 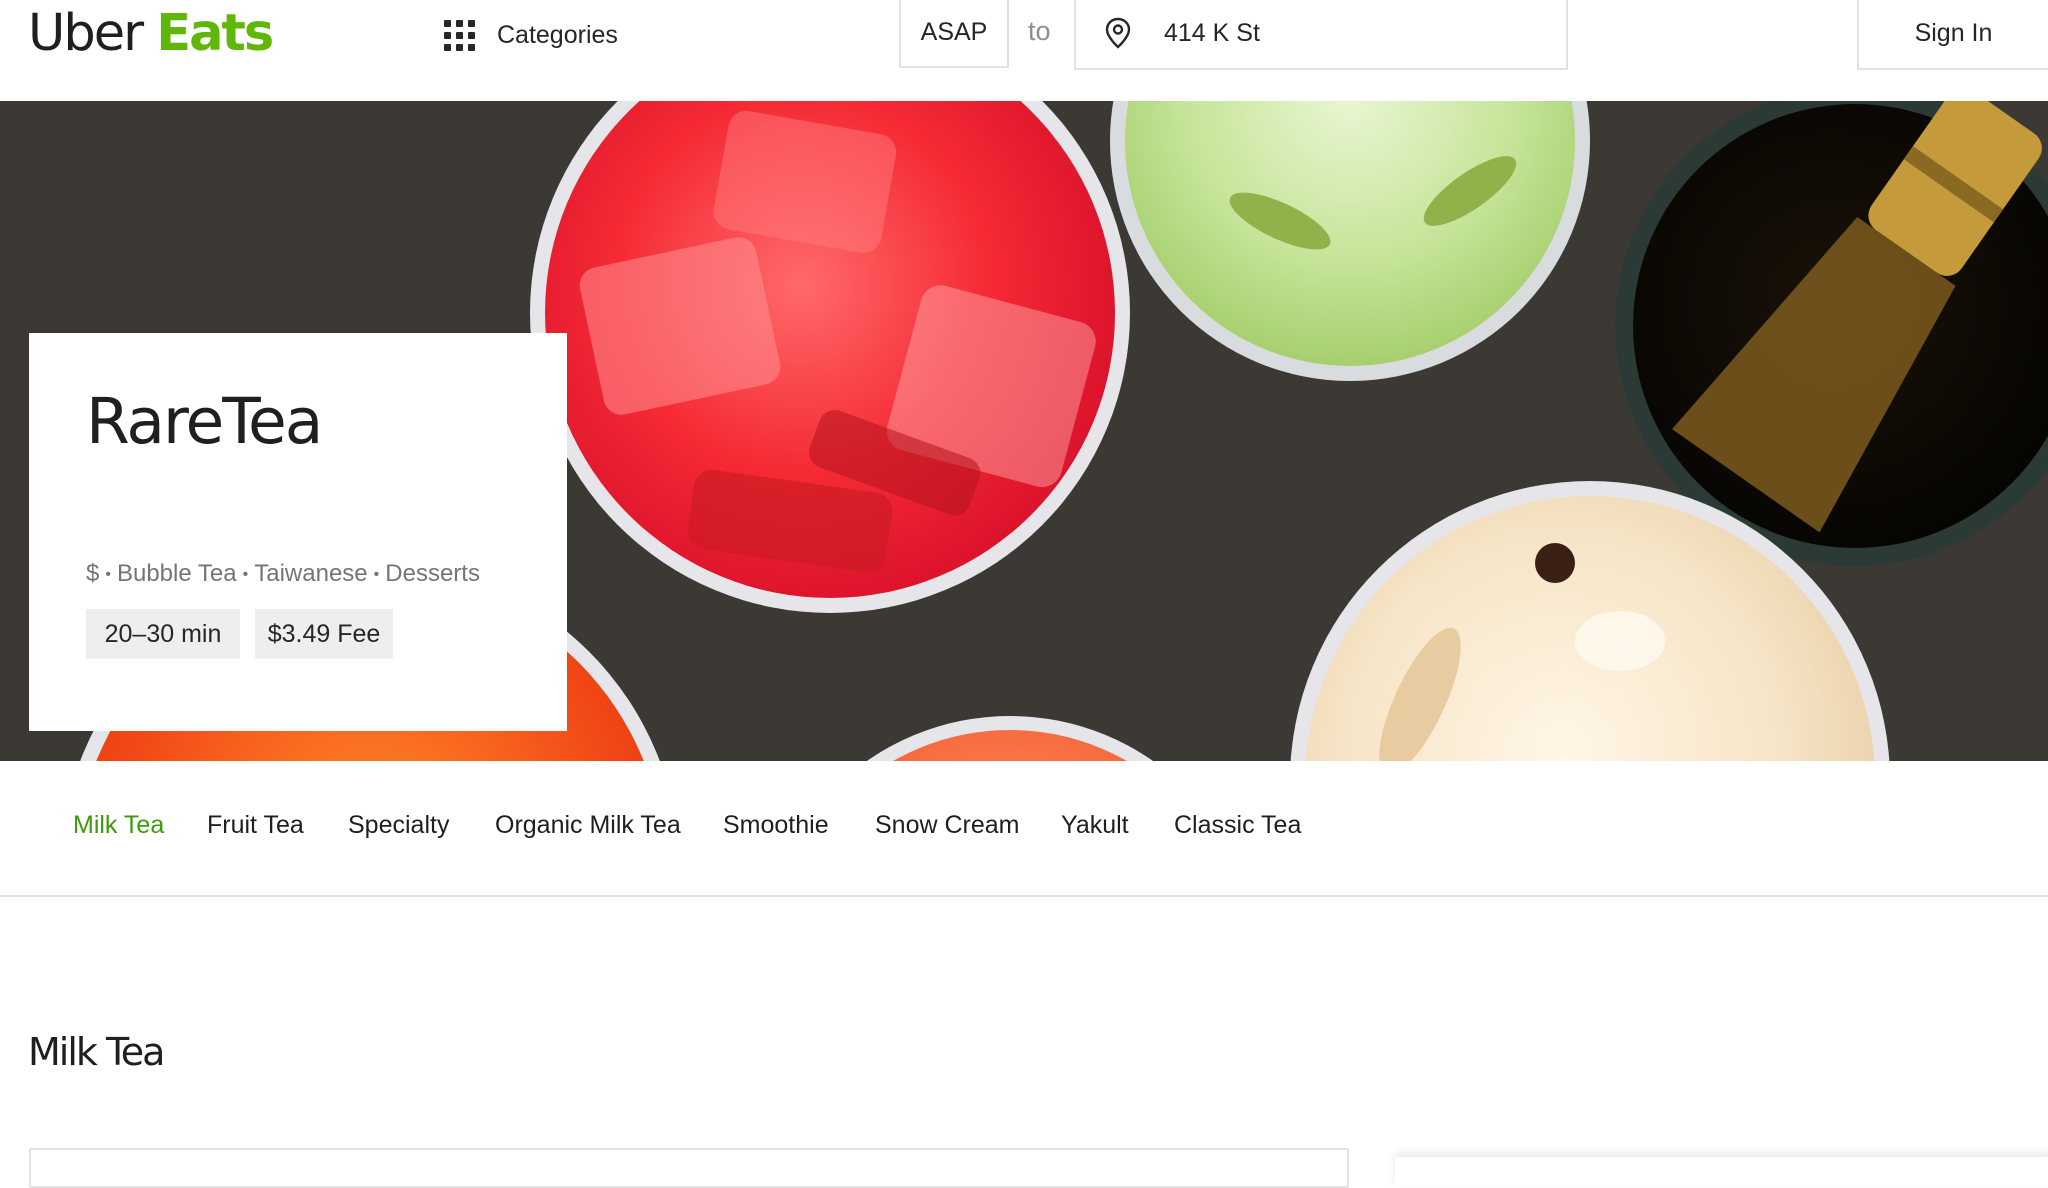 I want to click on logo-uber-text: Uber, so click(x=86, y=33).